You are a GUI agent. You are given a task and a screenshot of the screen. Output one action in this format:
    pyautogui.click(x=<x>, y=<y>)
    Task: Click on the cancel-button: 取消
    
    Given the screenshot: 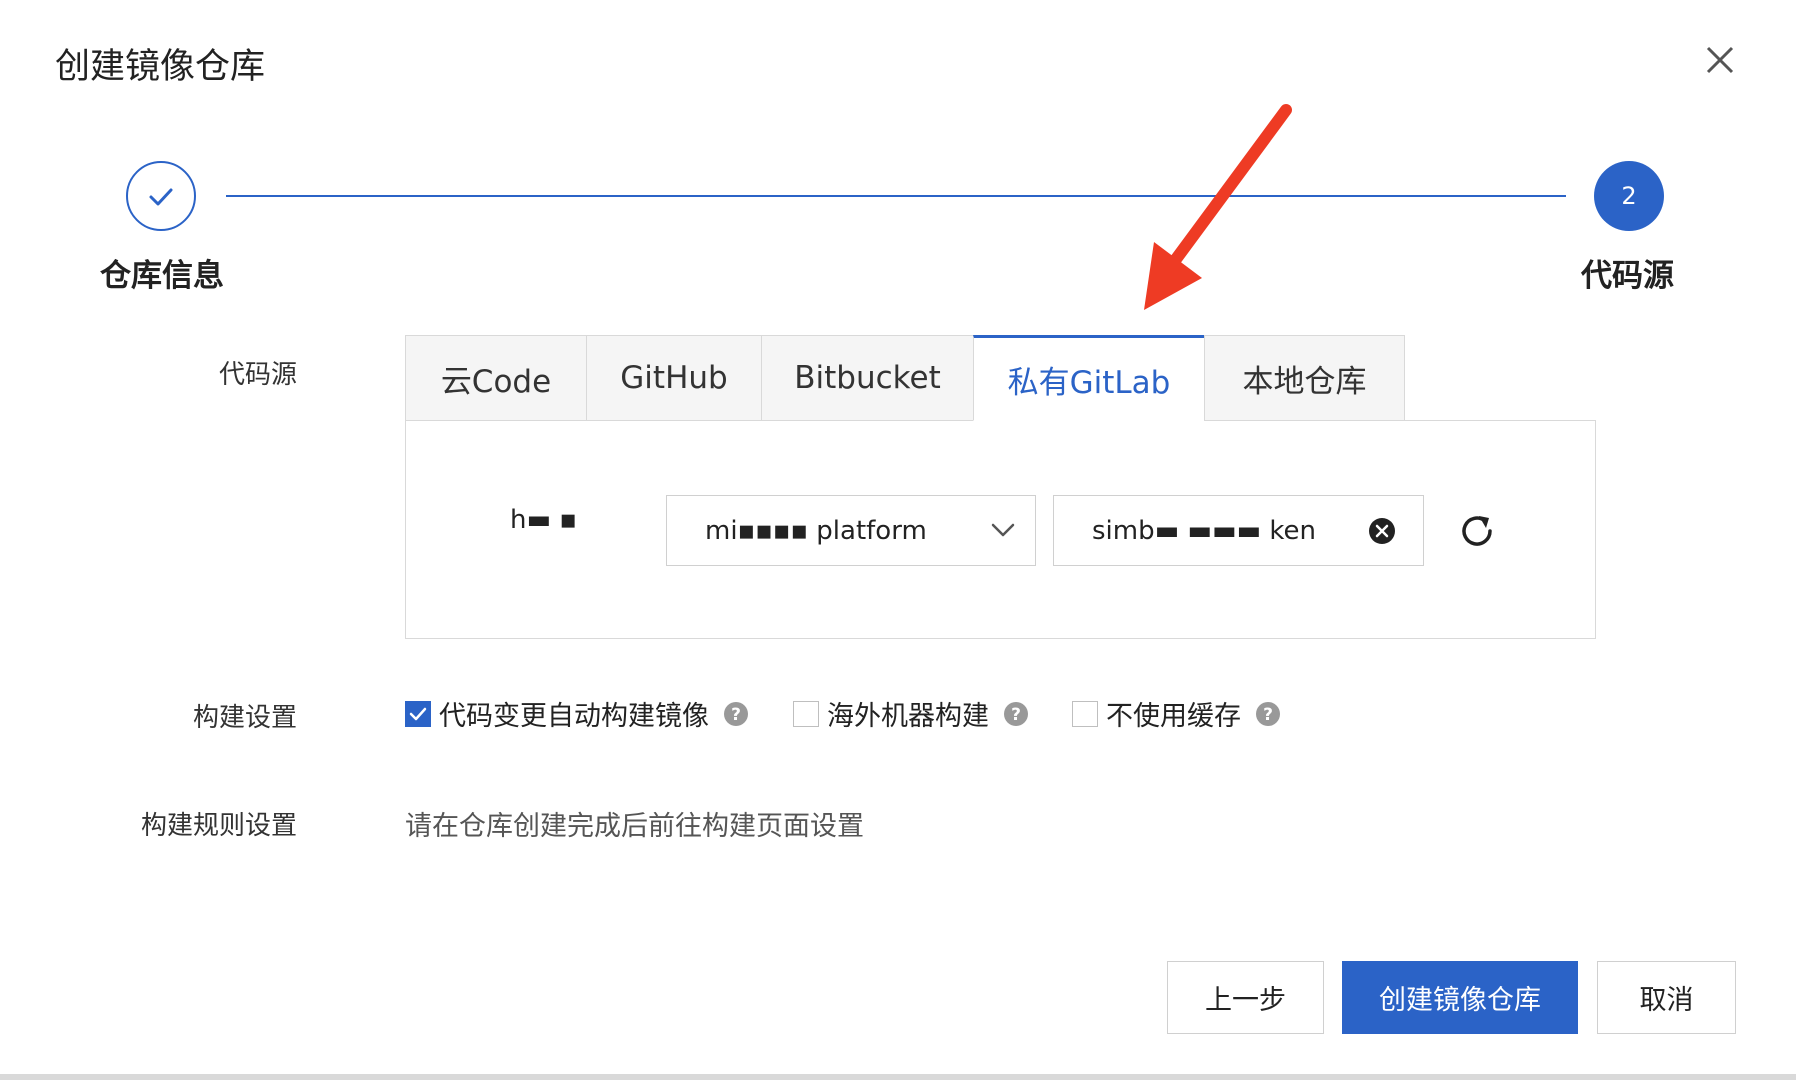 What is the action you would take?
    pyautogui.click(x=1666, y=997)
    